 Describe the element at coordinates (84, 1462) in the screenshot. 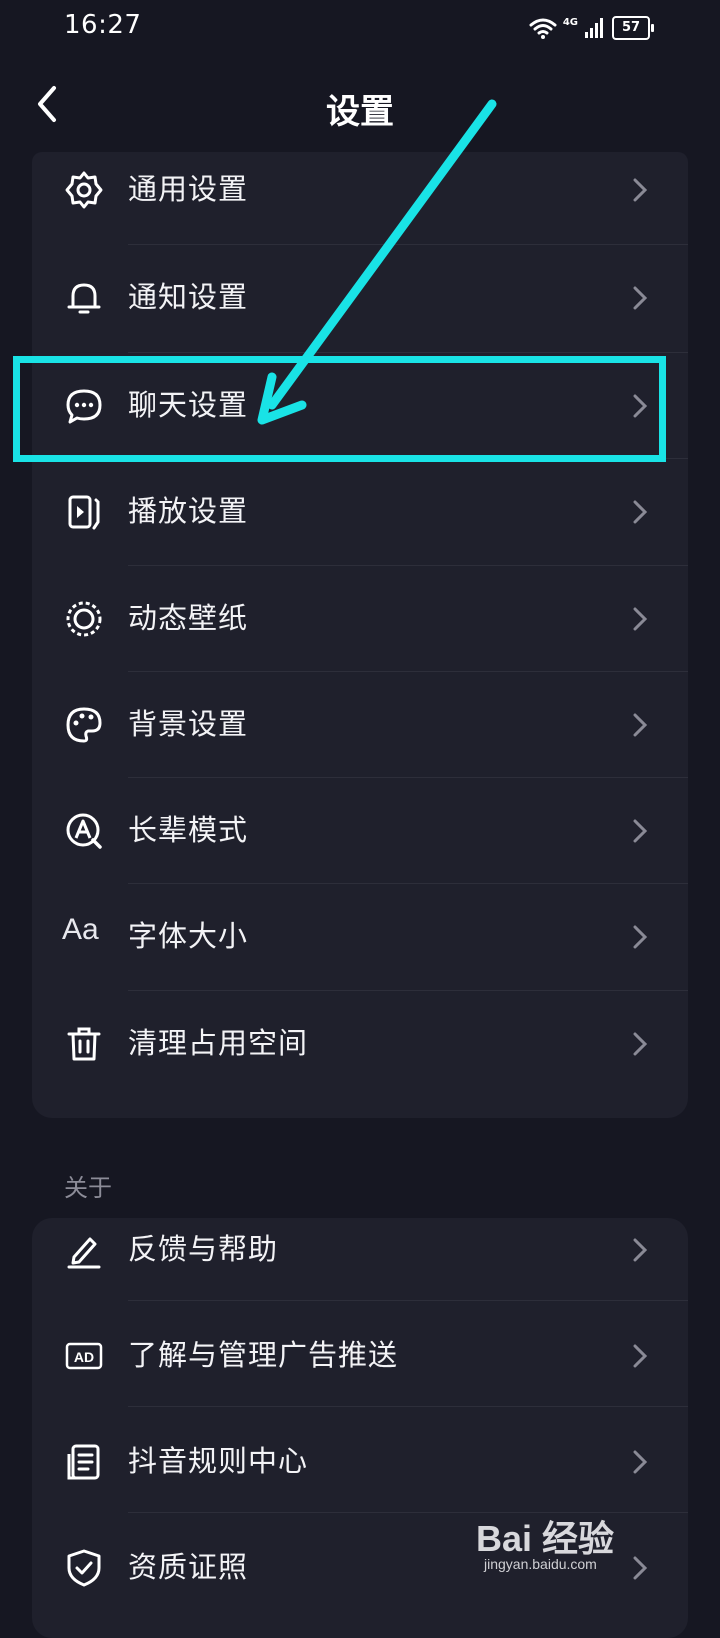

I see `document-icon` at that location.